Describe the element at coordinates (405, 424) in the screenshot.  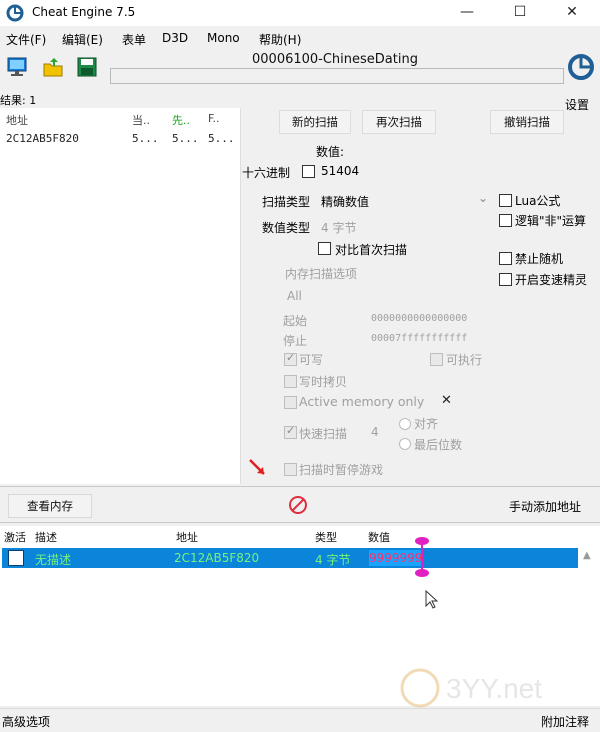
I see `align-radio` at that location.